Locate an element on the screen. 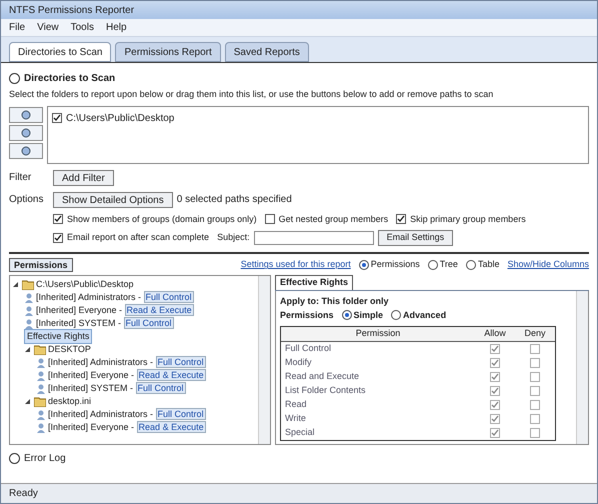 The width and height of the screenshot is (598, 504). filter-button: Add Filter is located at coordinates (83, 178).